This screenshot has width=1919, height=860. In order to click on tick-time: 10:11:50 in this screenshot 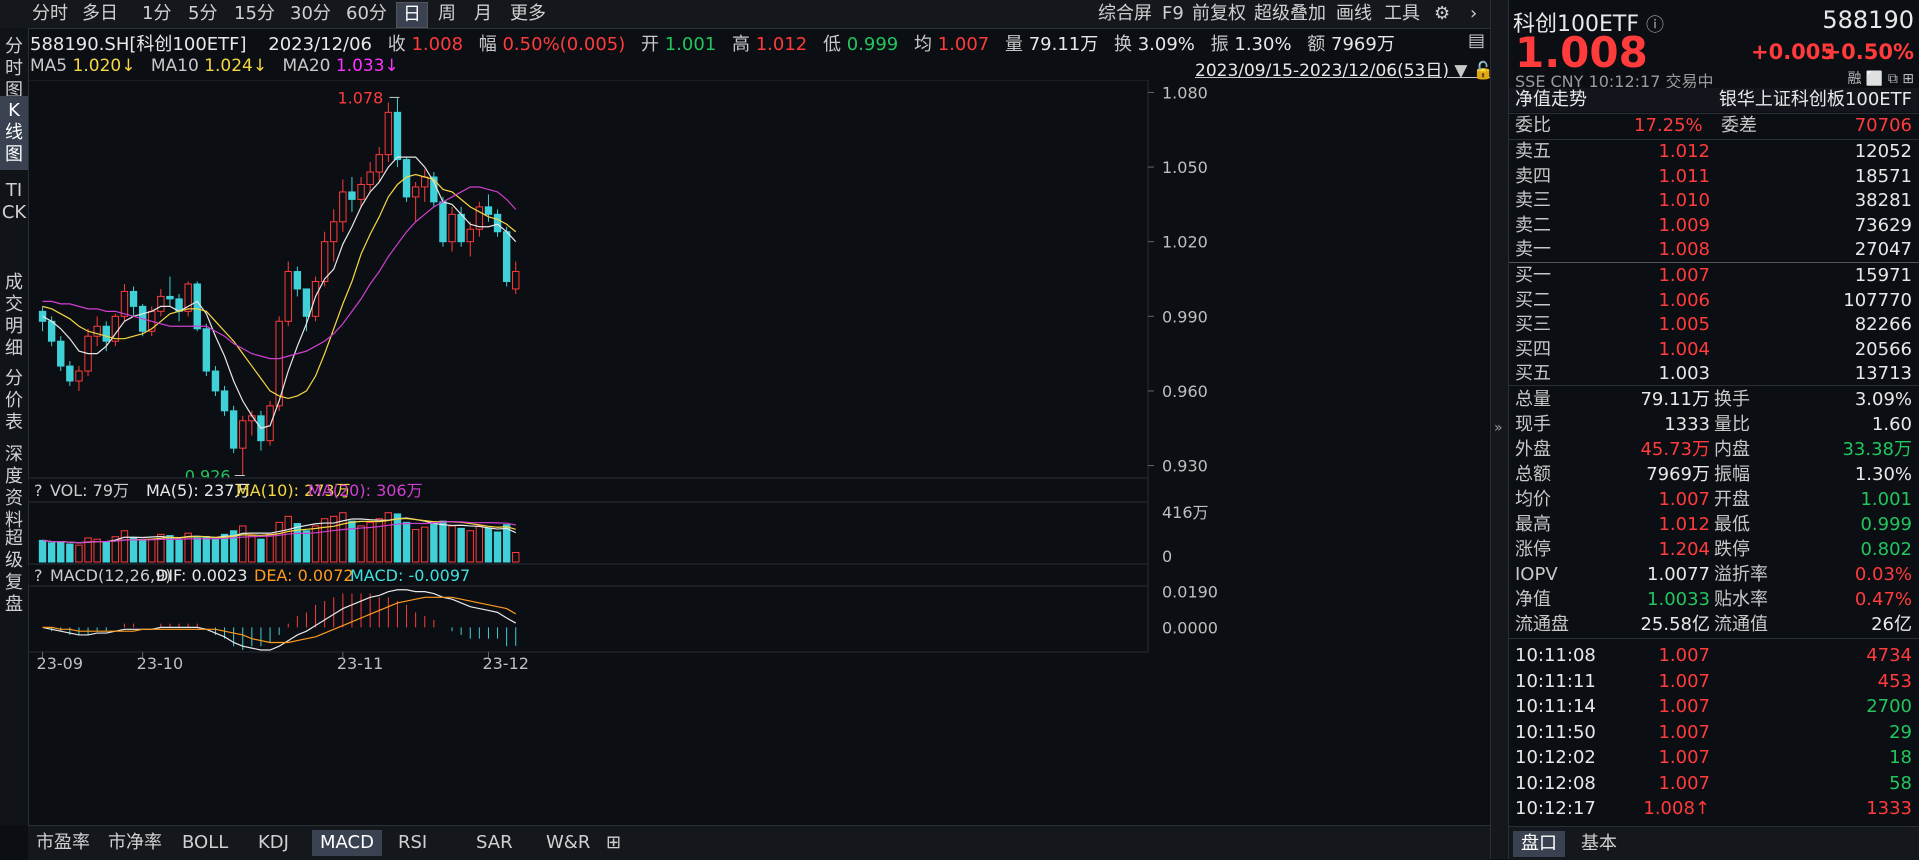, I will do `click(1555, 732)`.